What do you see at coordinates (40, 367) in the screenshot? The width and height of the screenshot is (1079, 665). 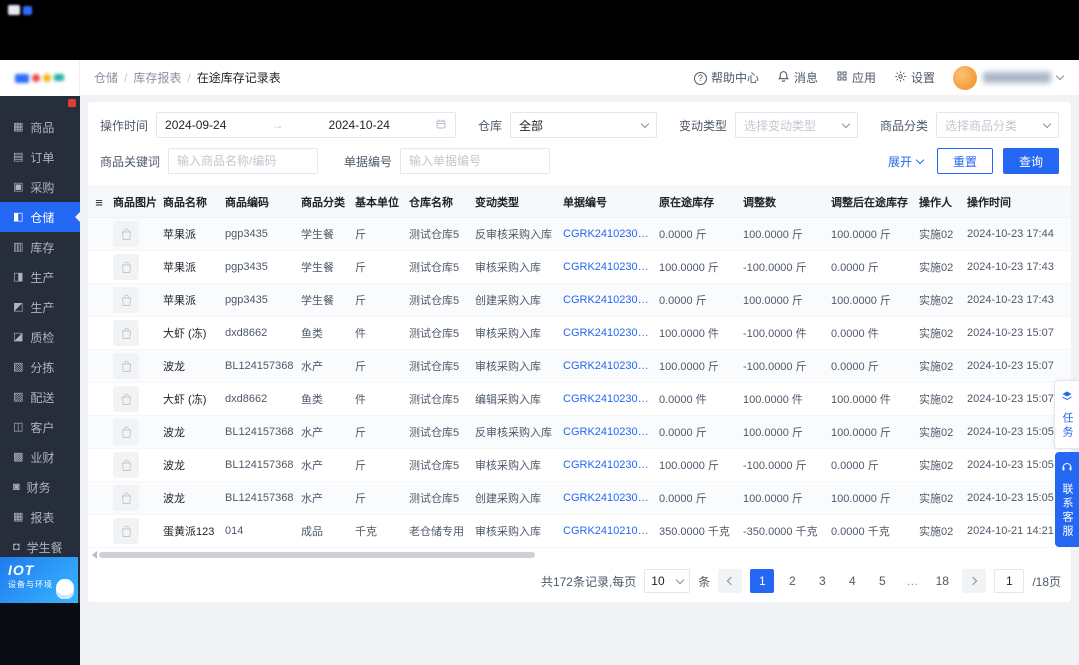 I see `sidebar-item-sorting: ▧ 分拣` at bounding box center [40, 367].